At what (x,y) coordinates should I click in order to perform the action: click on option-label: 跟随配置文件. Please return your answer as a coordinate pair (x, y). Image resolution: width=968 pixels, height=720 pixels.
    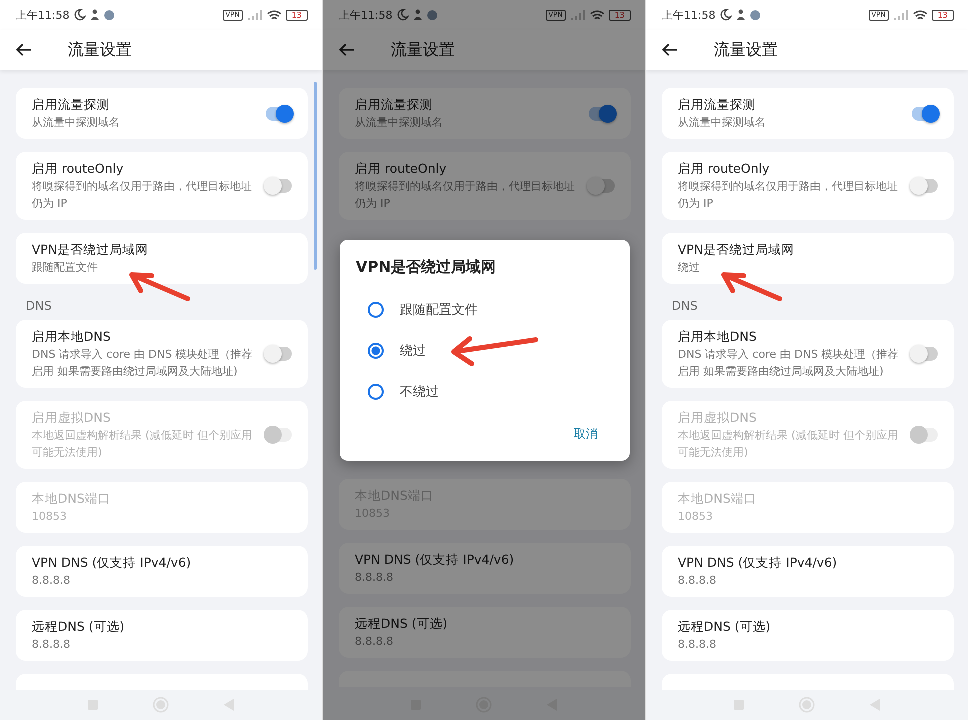
    Looking at the image, I should click on (439, 309).